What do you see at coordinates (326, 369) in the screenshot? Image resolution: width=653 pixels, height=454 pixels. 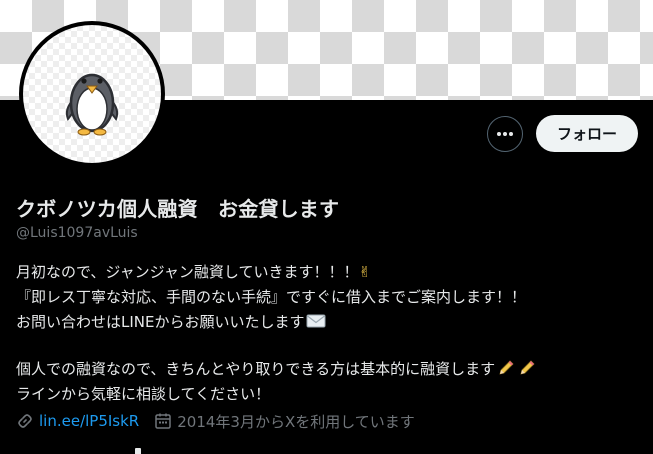 I see `bio-line: 個人での融資なので、きちんとやり取りできる方は基本的に融資します` at bounding box center [326, 369].